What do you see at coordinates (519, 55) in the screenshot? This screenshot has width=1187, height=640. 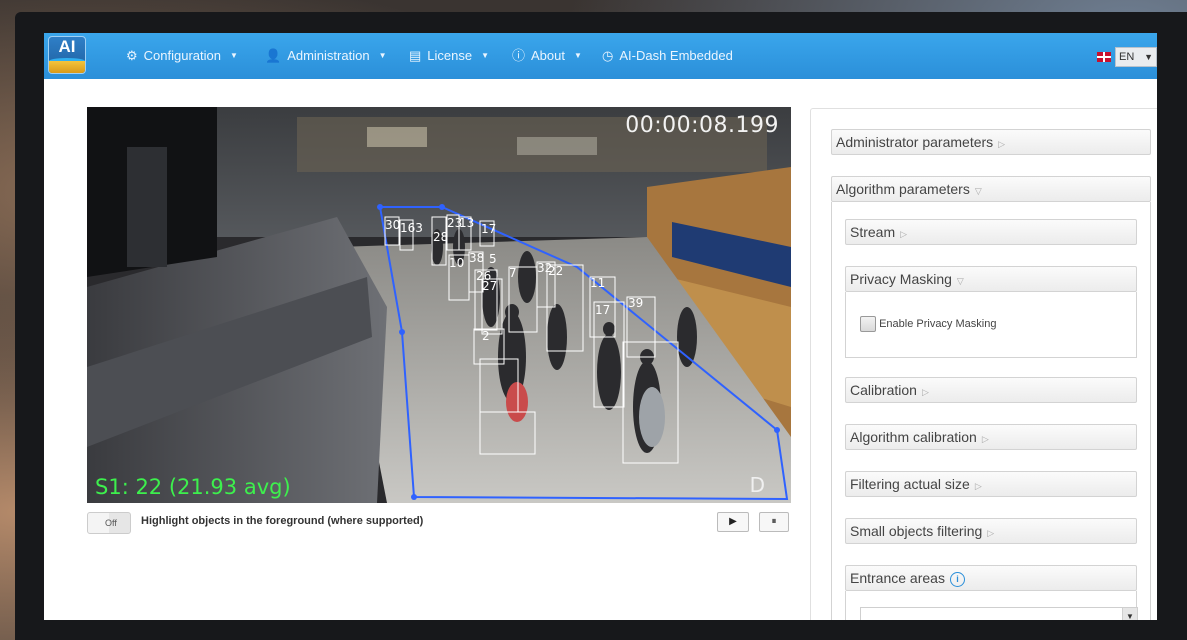 I see `info-circle-icon: ⓘ` at bounding box center [519, 55].